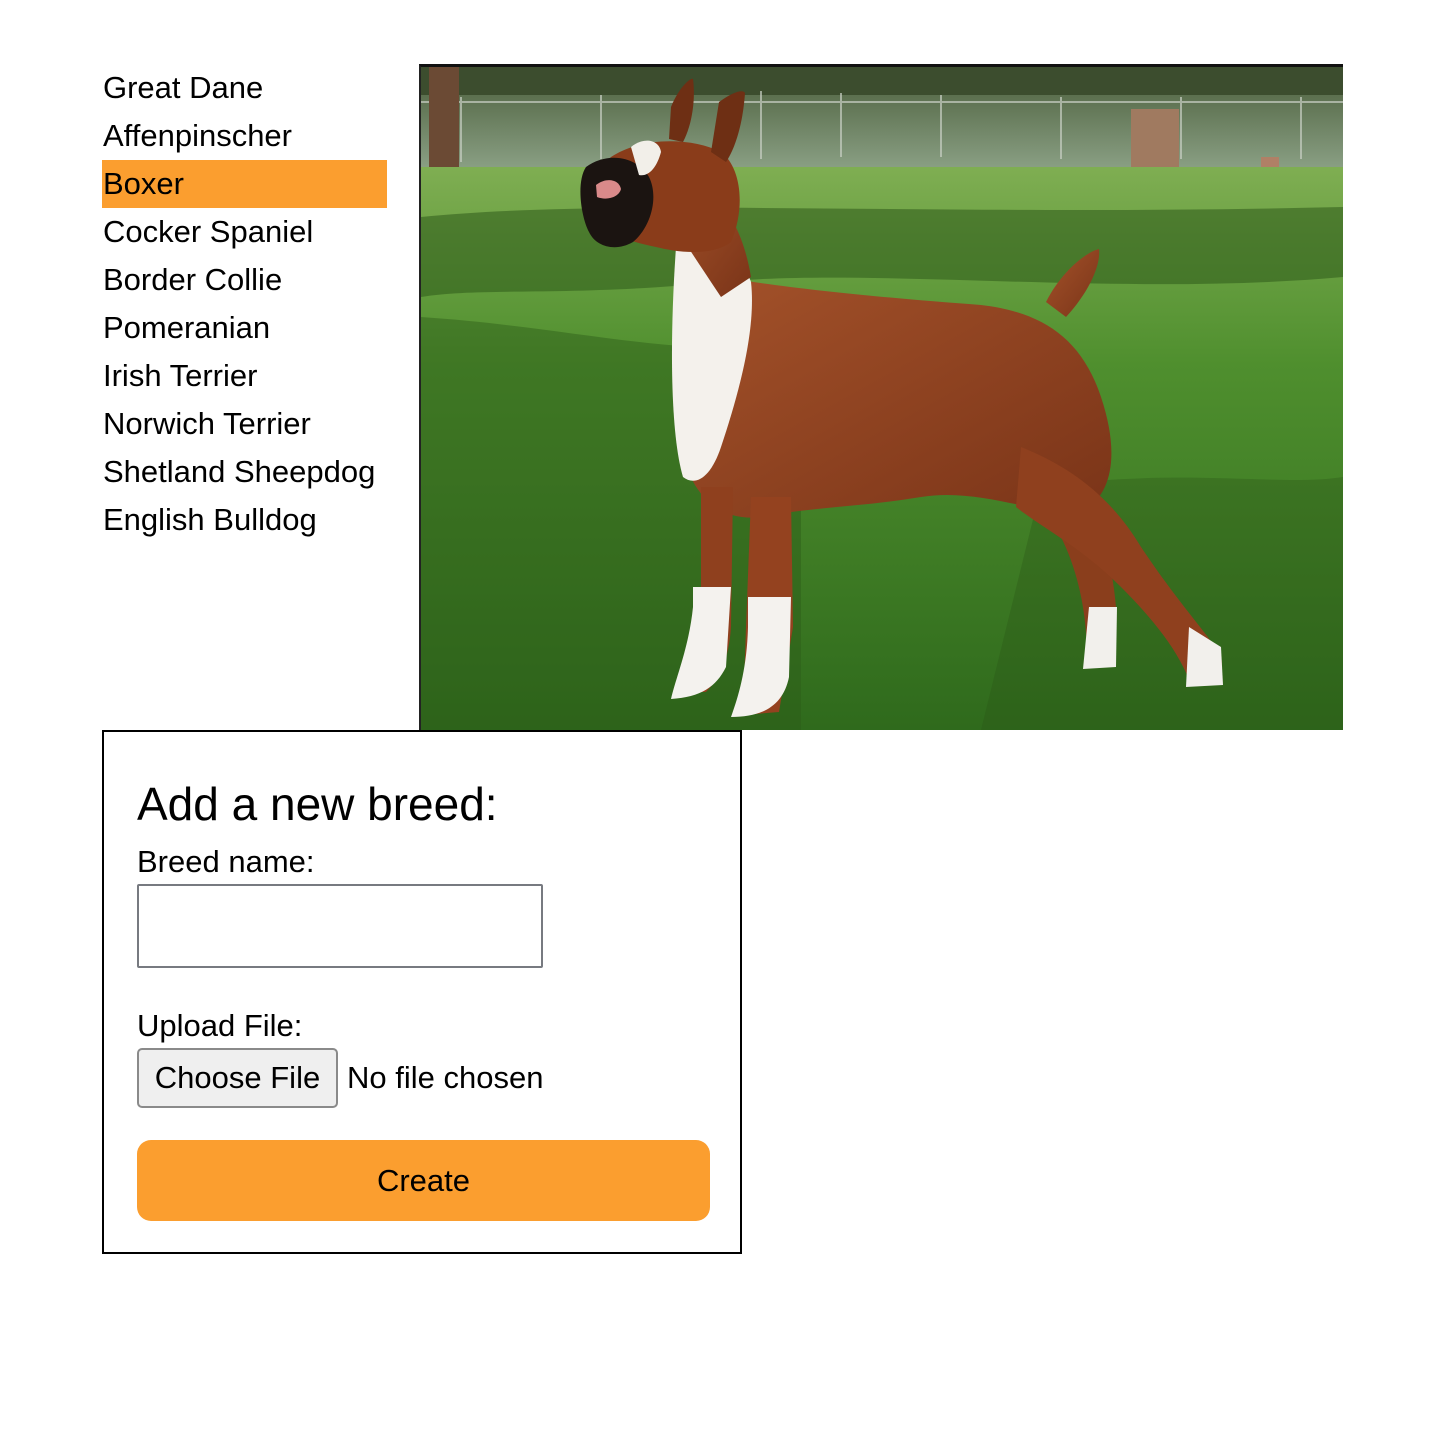 The image size is (1436, 1434). I want to click on breed-item-boxer: Boxer, so click(244, 184).